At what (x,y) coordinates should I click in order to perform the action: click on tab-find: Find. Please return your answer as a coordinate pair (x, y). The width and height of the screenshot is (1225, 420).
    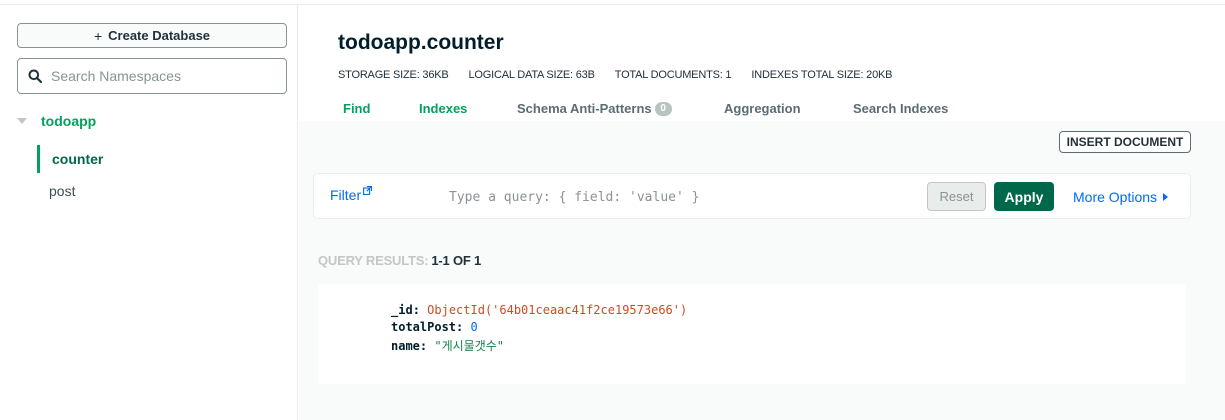
    Looking at the image, I should click on (356, 108).